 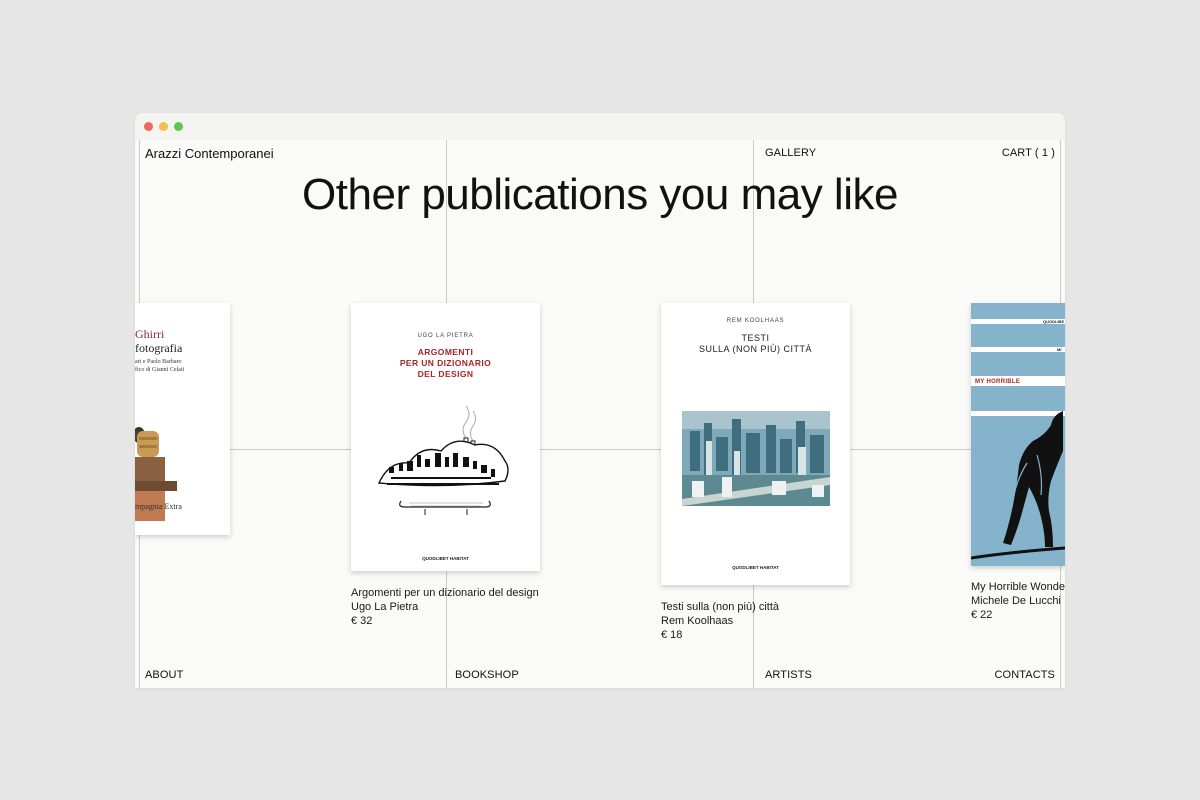 I want to click on book-title: My Horrible Wonder, so click(x=1018, y=587).